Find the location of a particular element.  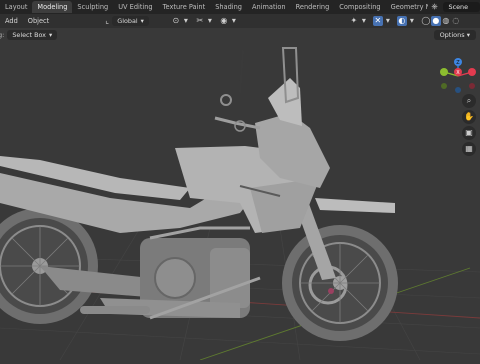

proportional-edit-icon: ◉ is located at coordinates (224, 20).